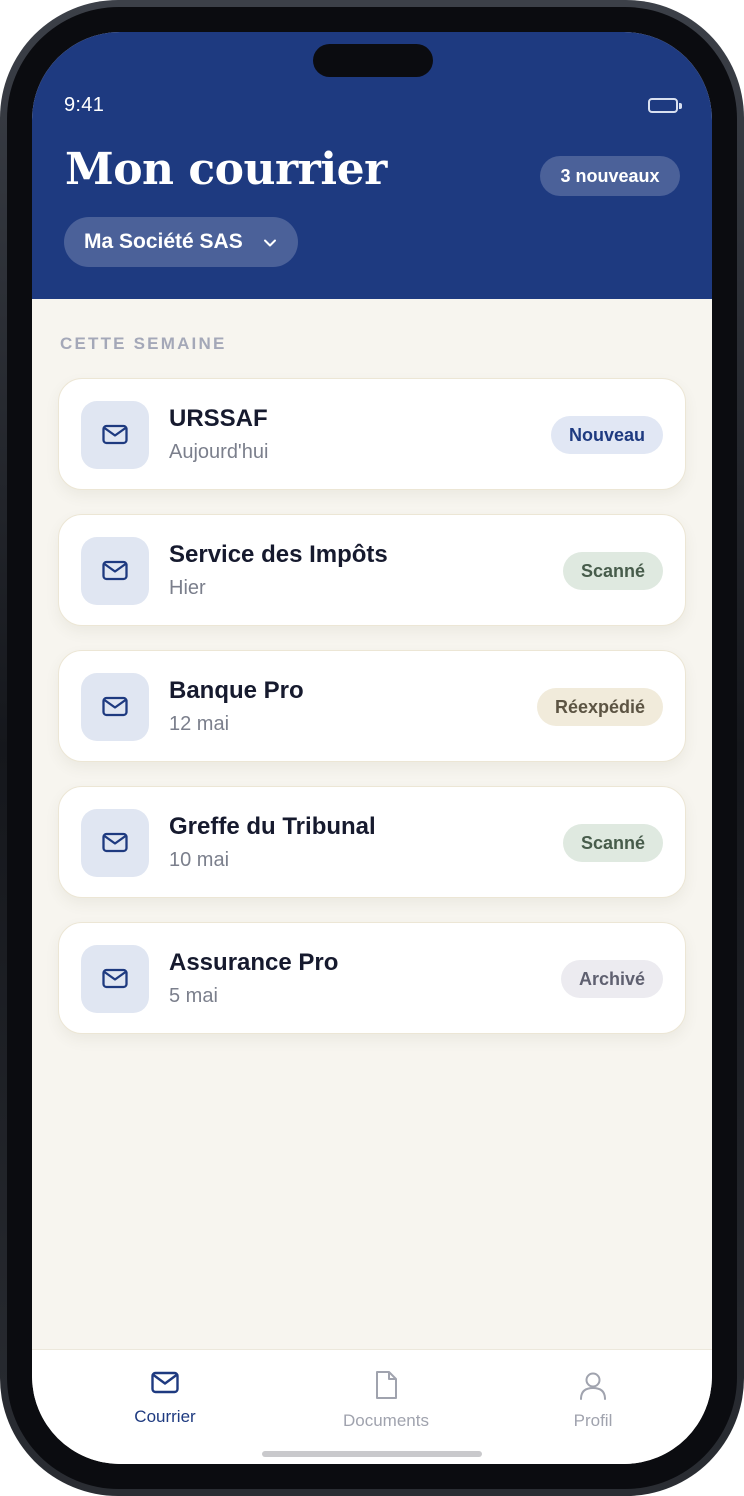  I want to click on mail-card: Service des Impôts Hier Scanné, so click(372, 570).